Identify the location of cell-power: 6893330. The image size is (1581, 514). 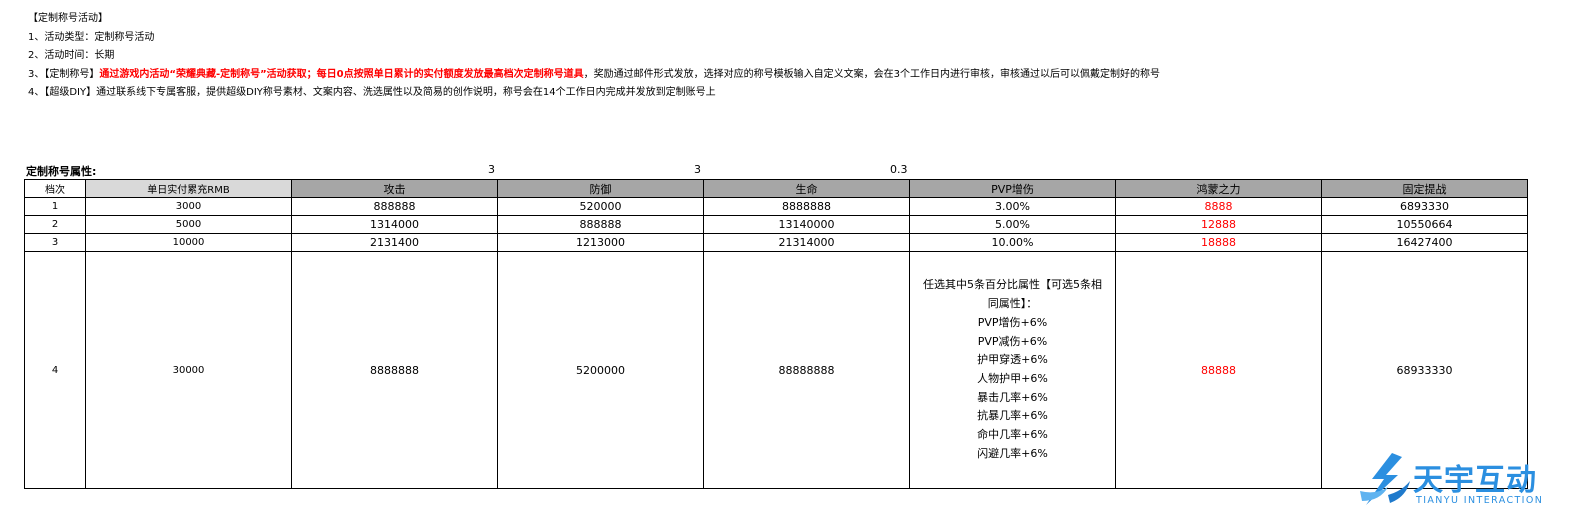
(1424, 206).